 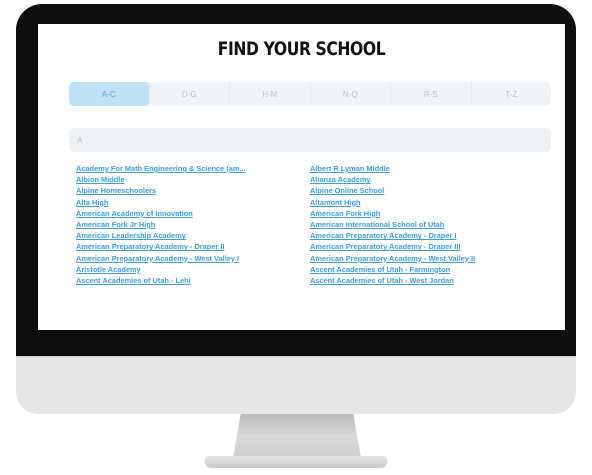 I want to click on school-link: Alianza Academy, so click(x=427, y=179).